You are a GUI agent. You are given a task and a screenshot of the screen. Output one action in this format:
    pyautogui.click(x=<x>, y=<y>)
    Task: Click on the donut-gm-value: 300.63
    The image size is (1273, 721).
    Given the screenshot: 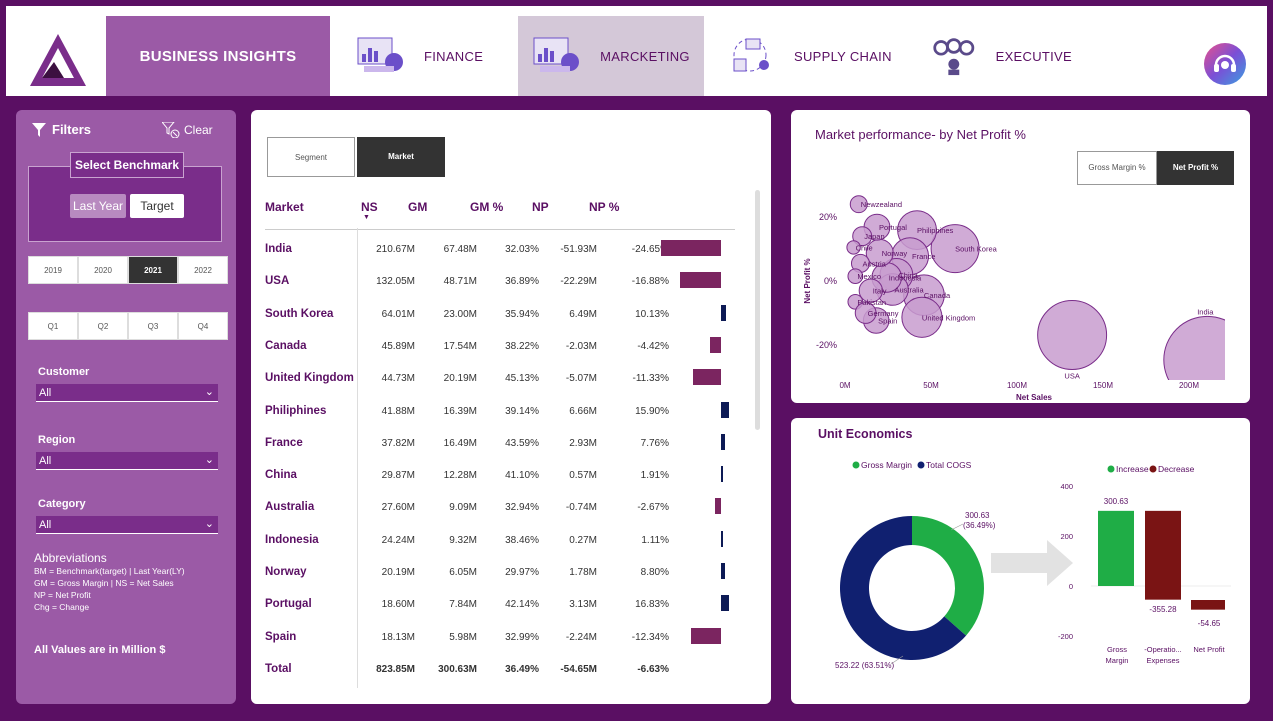 What is the action you would take?
    pyautogui.click(x=977, y=515)
    